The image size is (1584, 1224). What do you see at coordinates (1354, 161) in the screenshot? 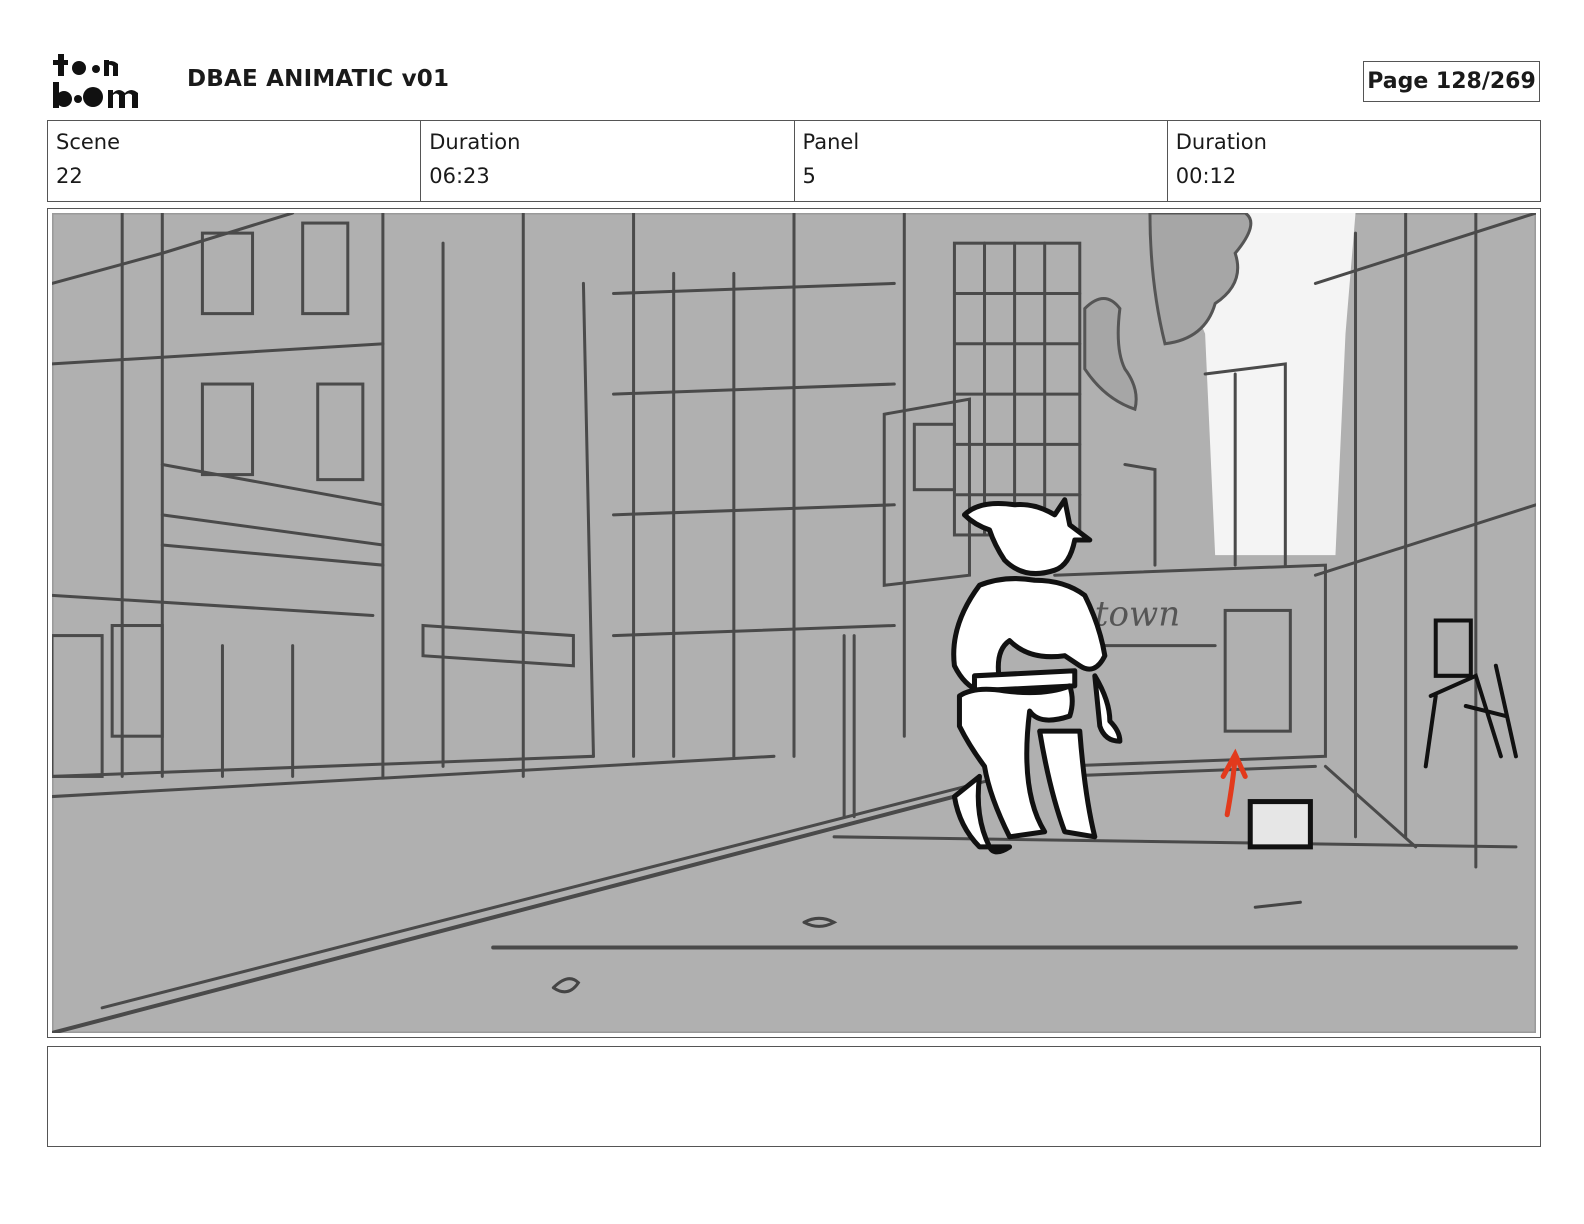
I see `panel-duration-cell: Duration 00:12` at bounding box center [1354, 161].